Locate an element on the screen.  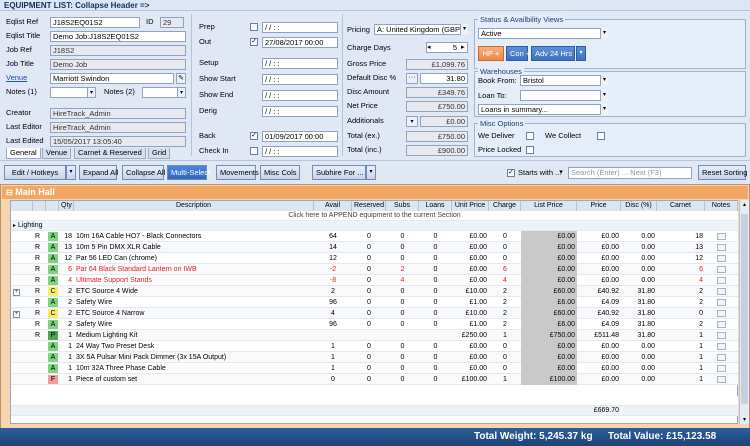
check-in-checkbox is located at coordinates (254, 151).